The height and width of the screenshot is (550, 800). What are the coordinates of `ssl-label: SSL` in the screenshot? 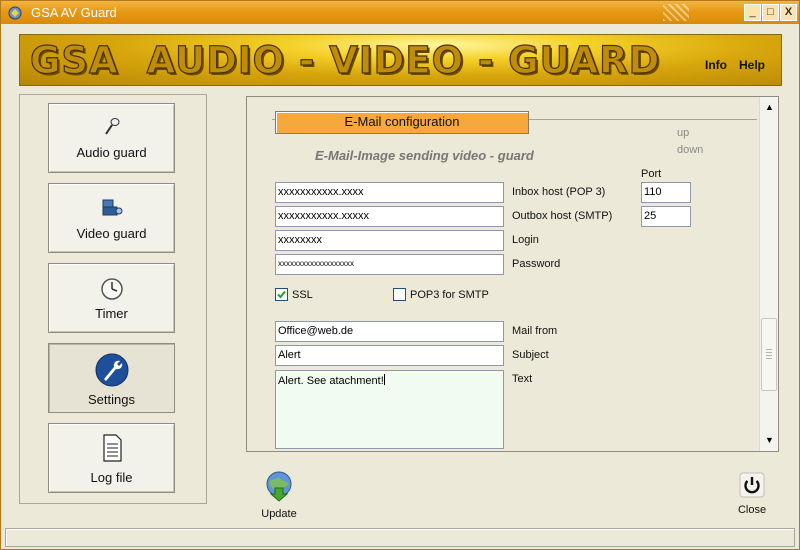 It's located at (302, 295).